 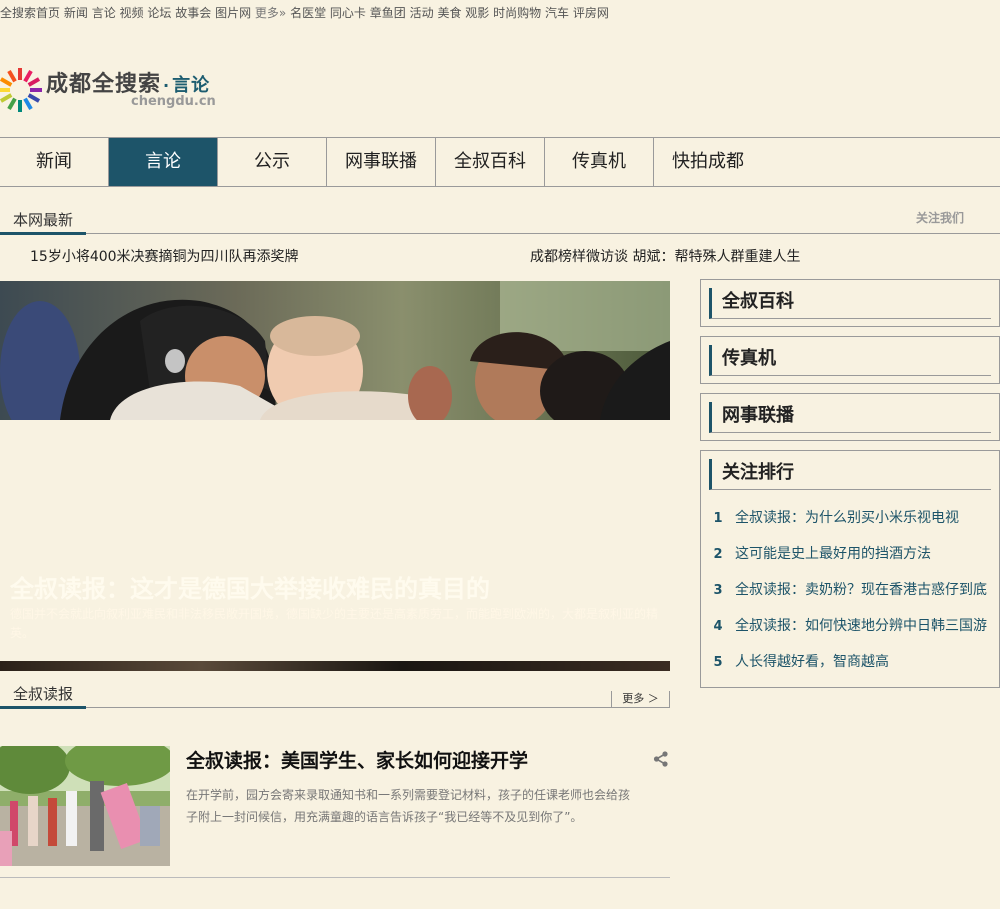 What do you see at coordinates (233, 13) in the screenshot?
I see `top-link-photo: 图片网` at bounding box center [233, 13].